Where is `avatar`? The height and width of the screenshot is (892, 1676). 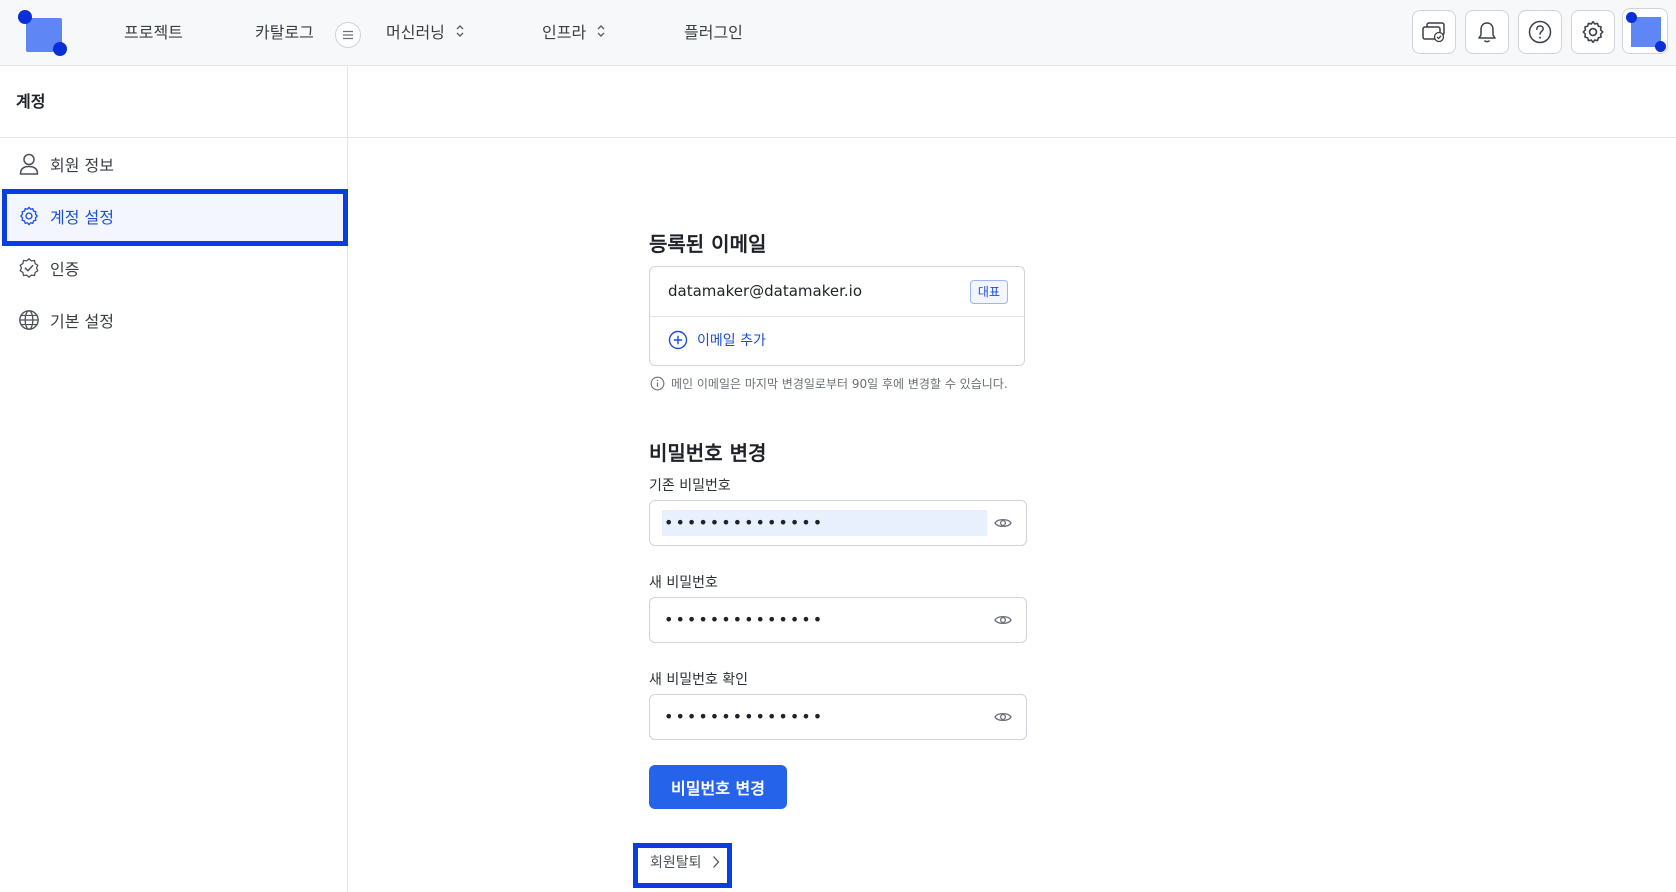 avatar is located at coordinates (1645, 31).